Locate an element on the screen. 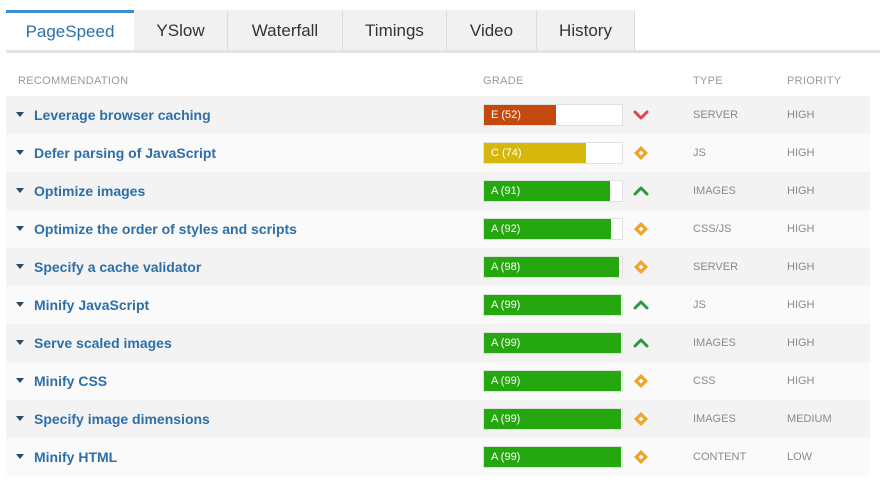 Image resolution: width=880 pixels, height=483 pixels. type-label: CONTENT is located at coordinates (720, 457).